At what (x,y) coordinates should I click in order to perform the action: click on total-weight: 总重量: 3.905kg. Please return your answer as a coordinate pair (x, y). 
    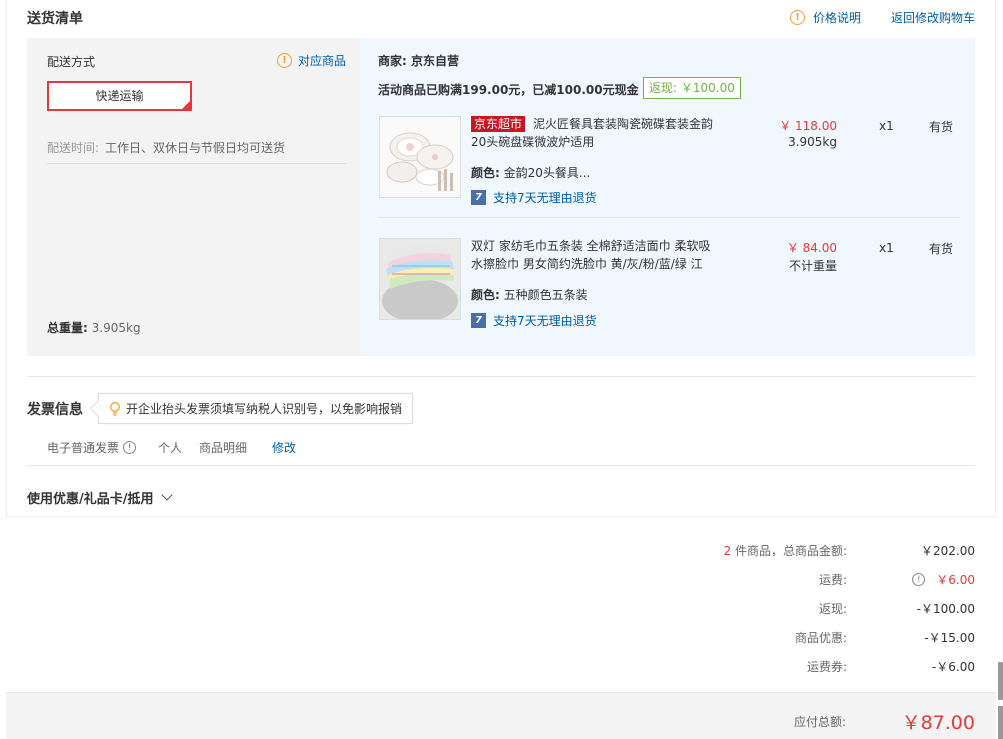
    Looking at the image, I should click on (94, 327).